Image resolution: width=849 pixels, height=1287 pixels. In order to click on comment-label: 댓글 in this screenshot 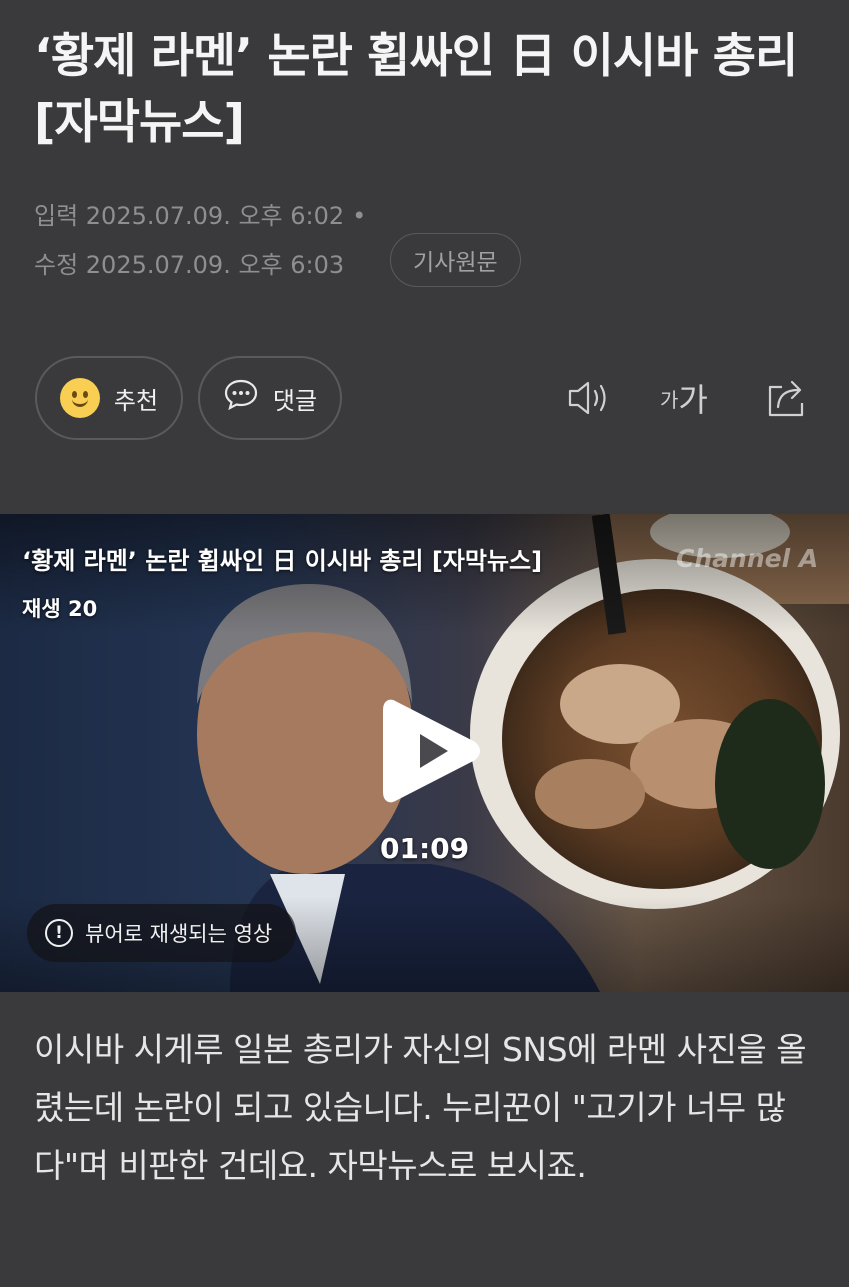, I will do `click(295, 400)`.